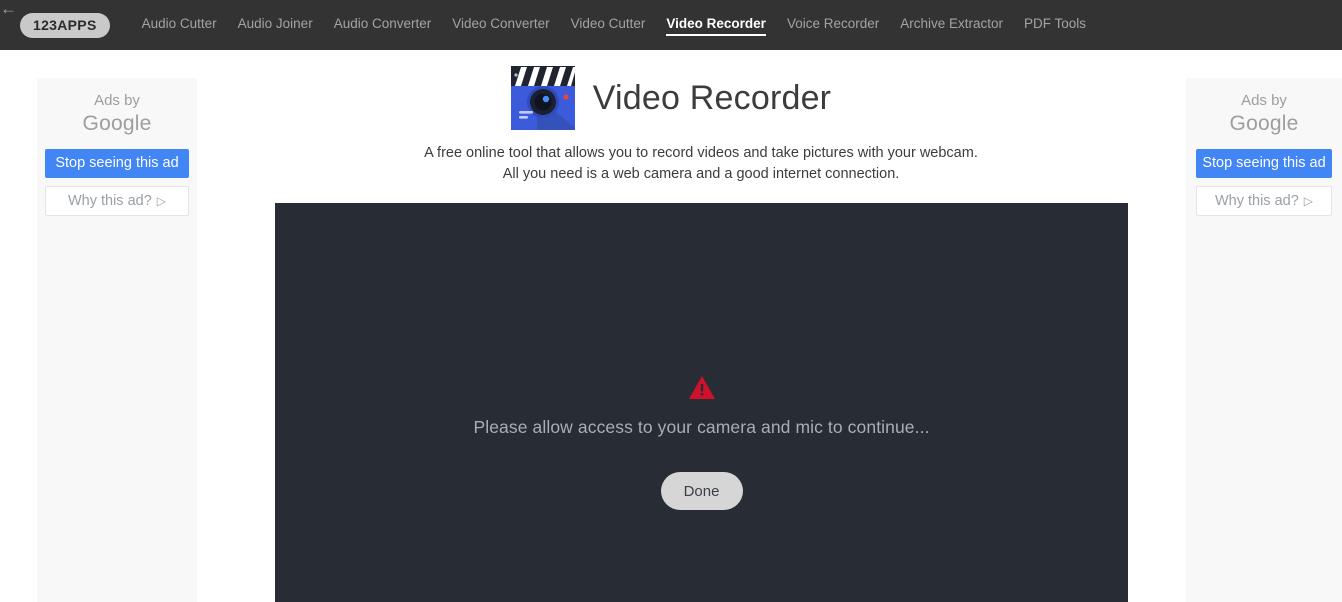  What do you see at coordinates (1264, 163) in the screenshot?
I see `right-stop-seeing-ad-button: Stop seeing this ad` at bounding box center [1264, 163].